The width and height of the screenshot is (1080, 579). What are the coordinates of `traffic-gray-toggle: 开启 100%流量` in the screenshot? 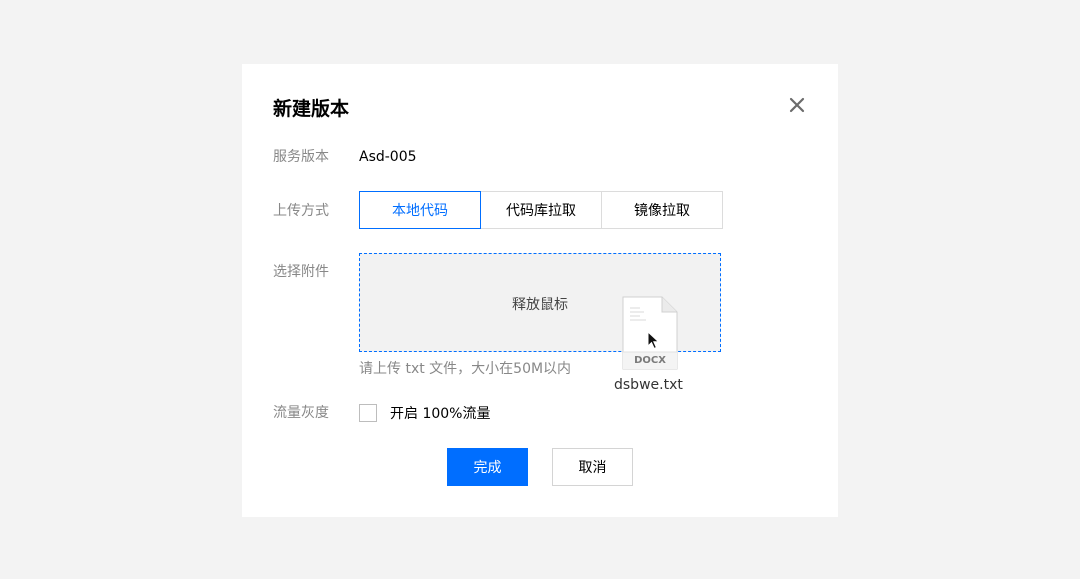 It's located at (424, 413).